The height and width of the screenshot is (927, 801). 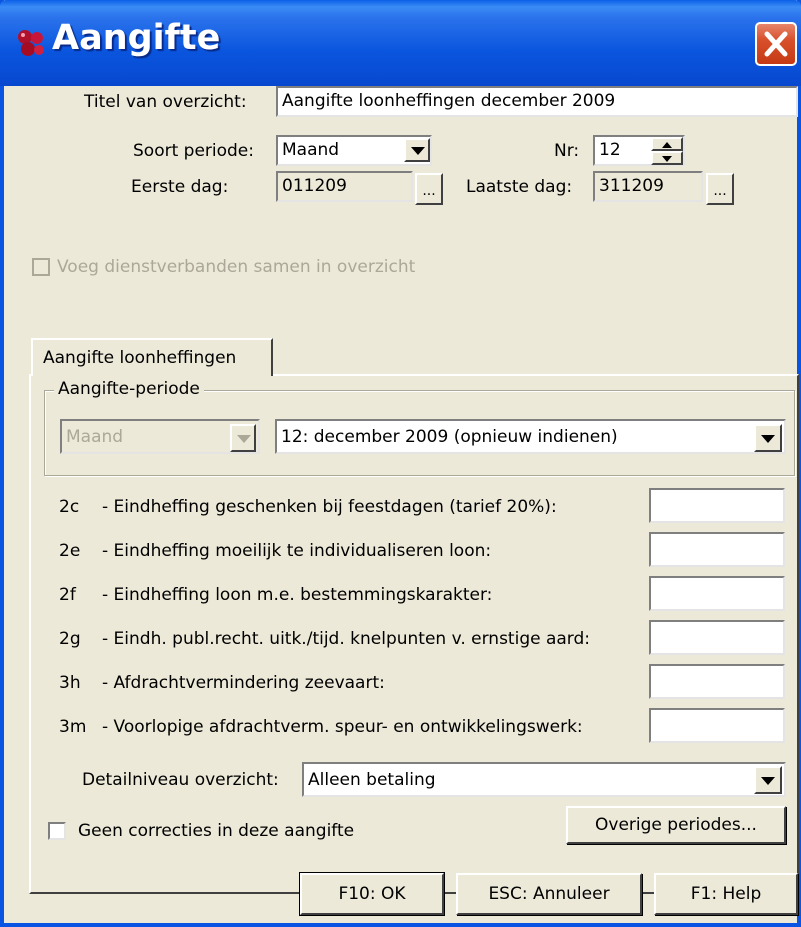 I want to click on detailniveau-dropdown-button, so click(x=768, y=780).